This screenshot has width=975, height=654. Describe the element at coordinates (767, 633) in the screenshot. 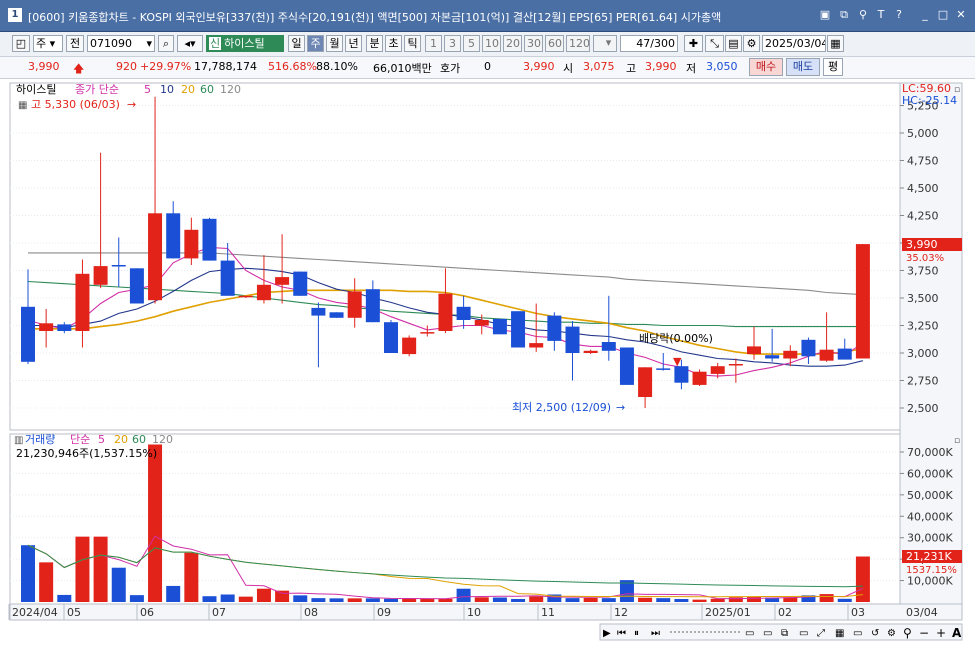

I see `view-icon: ▭` at that location.